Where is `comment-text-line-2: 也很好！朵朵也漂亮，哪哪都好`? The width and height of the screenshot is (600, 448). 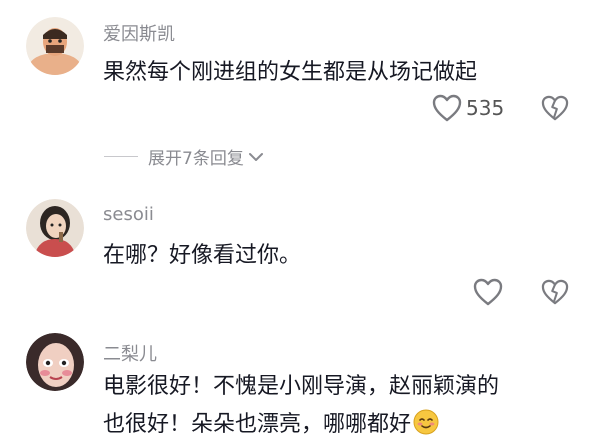 comment-text-line-2: 也很好！朵朵也漂亮，哪哪都好 is located at coordinates (271, 427).